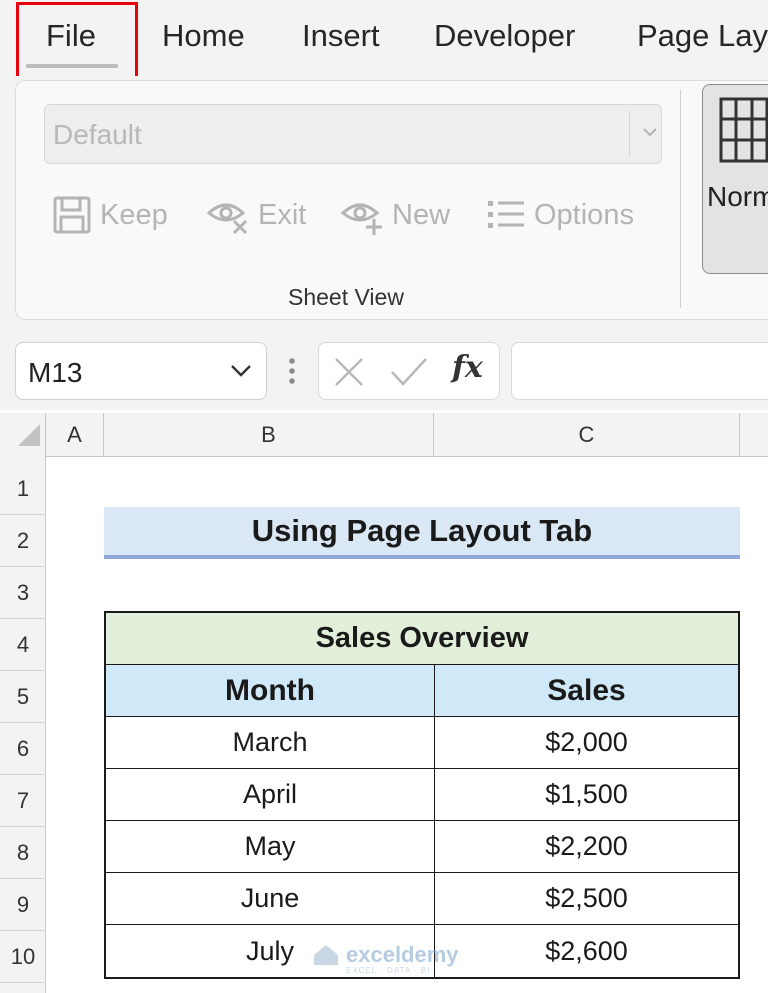 This screenshot has height=993, width=768. I want to click on table-caption-cell: Sales Overview, so click(422, 639).